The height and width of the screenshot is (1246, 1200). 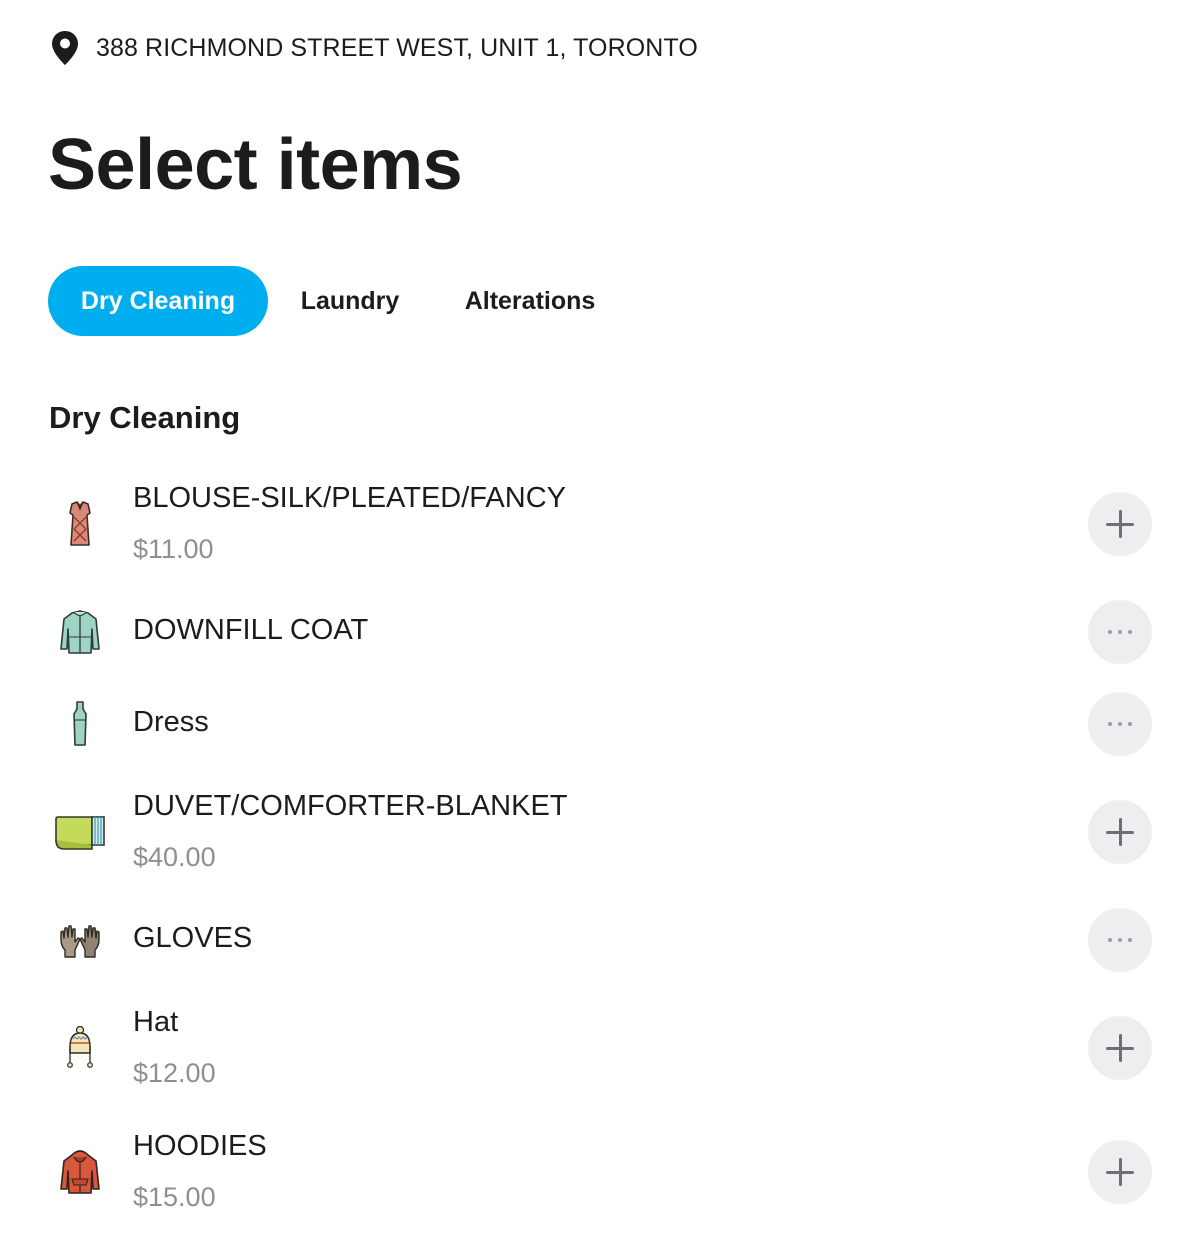 What do you see at coordinates (145, 417) in the screenshot?
I see `section-title: Dry Cleaning` at bounding box center [145, 417].